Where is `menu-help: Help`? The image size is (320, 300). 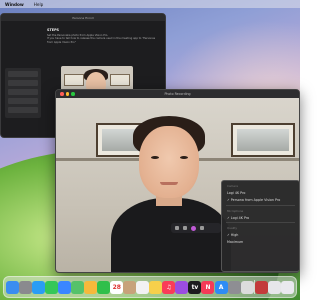
menu-help: Help is located at coordinates (39, 4).